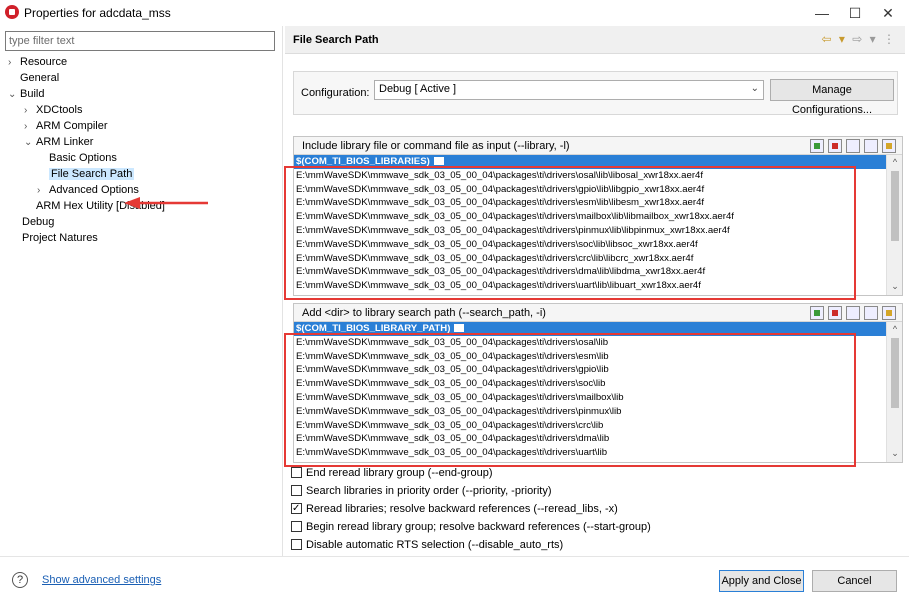  What do you see at coordinates (44, 62) in the screenshot?
I see `tree-item-label: Resource` at bounding box center [44, 62].